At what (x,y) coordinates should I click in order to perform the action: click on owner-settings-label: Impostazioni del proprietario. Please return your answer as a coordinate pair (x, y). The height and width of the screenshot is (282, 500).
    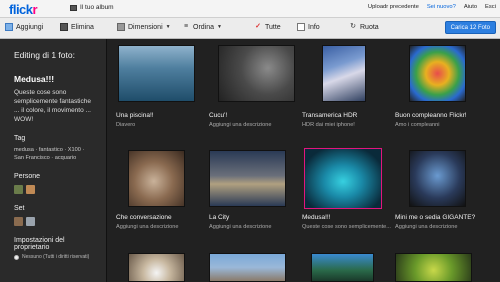
    Looking at the image, I should click on (39, 244).